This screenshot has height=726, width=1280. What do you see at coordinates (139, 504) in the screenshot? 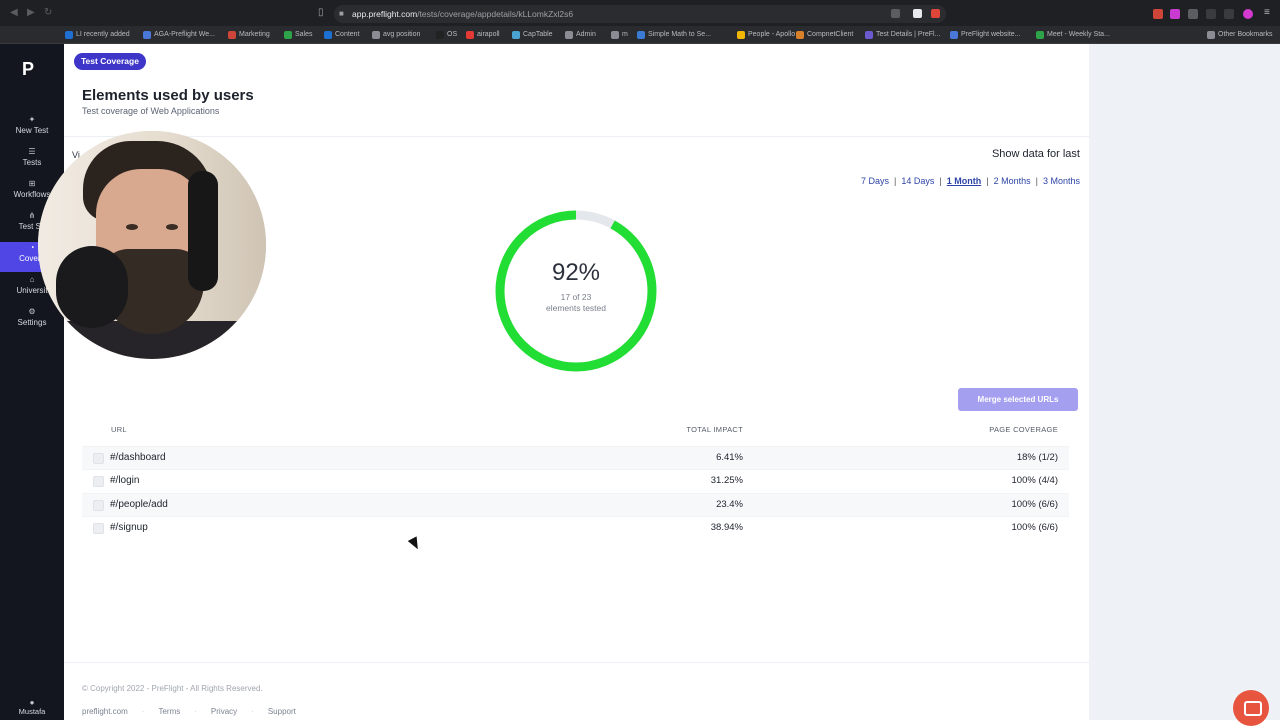
I see `row-url: #/people/add` at bounding box center [139, 504].